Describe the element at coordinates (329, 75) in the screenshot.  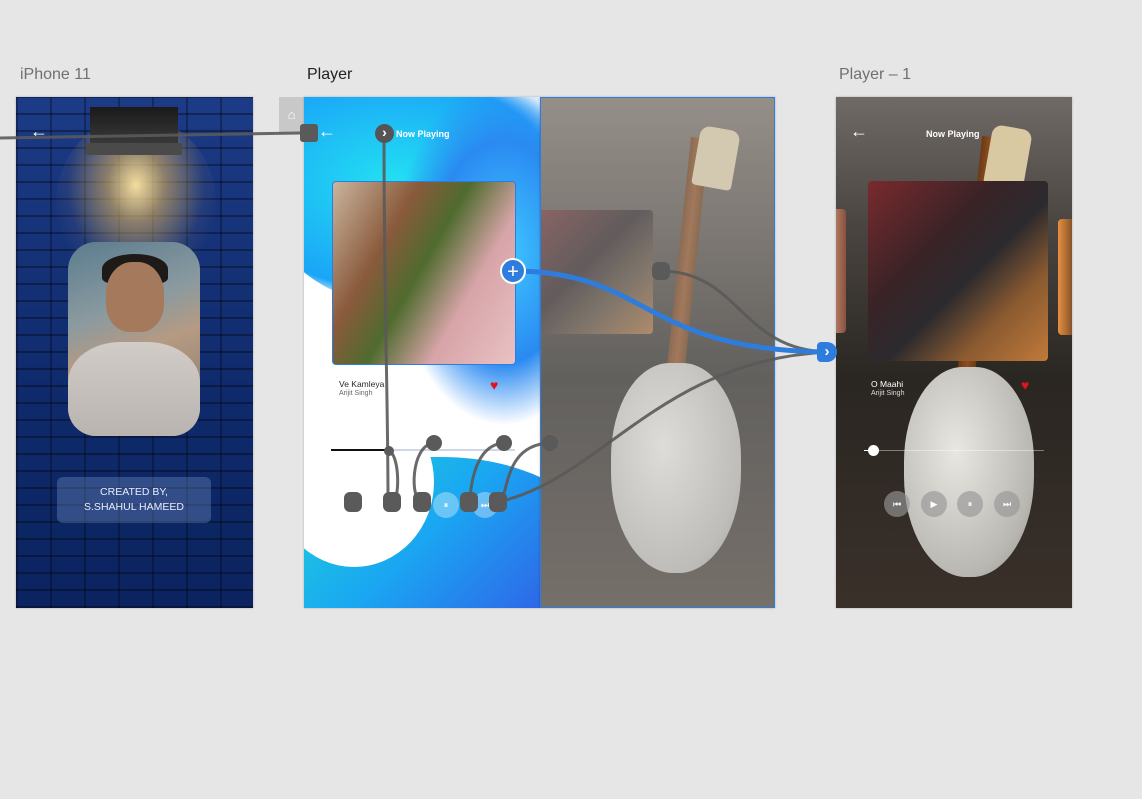
I see `artboard-label-player: Player` at that location.